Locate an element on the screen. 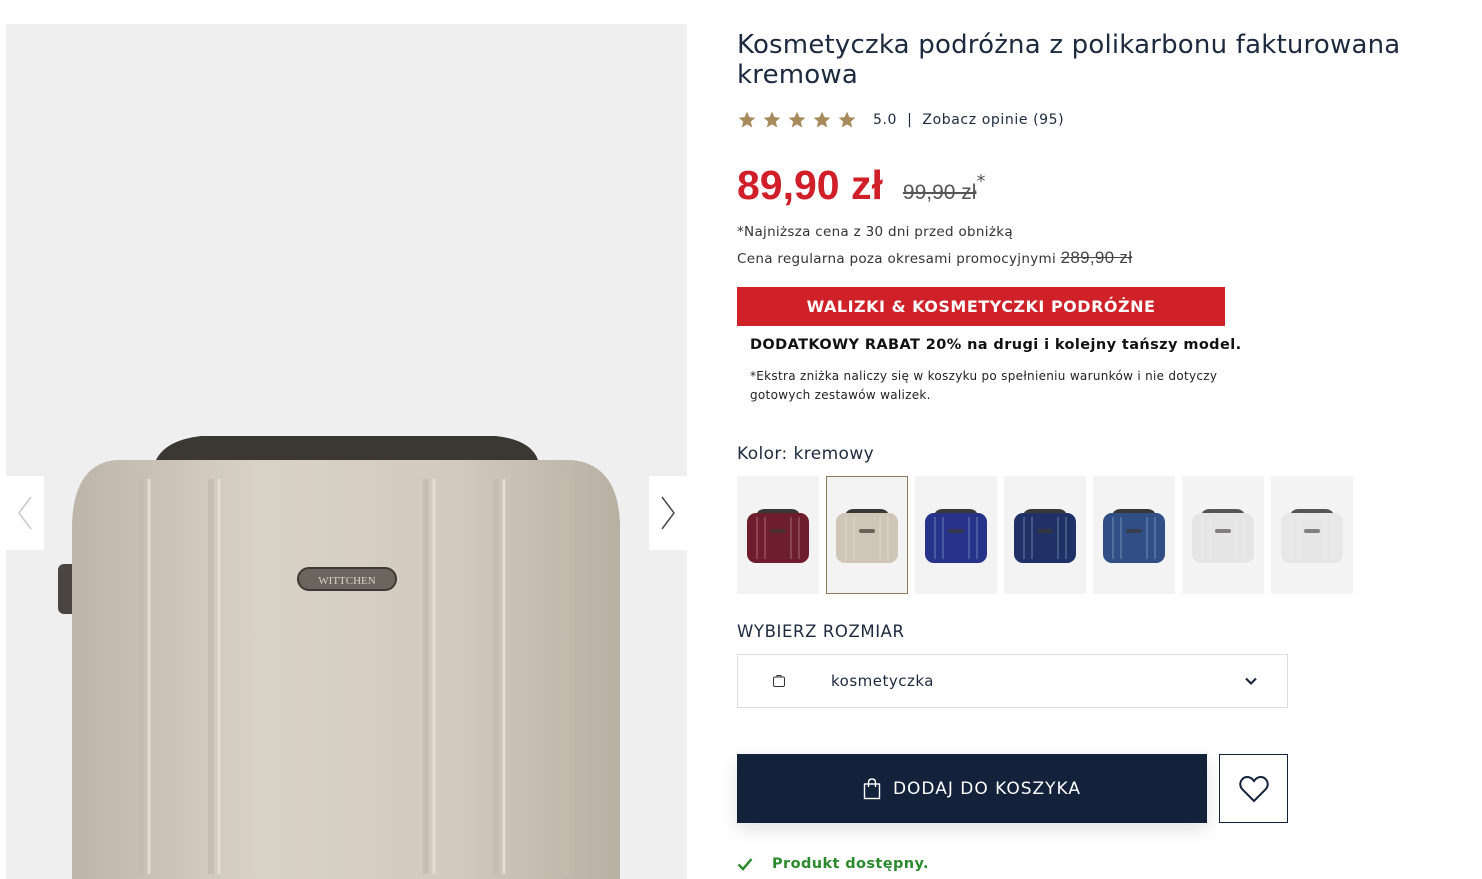 Image resolution: width=1482 pixels, height=879 pixels. size-selected-value: kosmetyczka is located at coordinates (882, 681).